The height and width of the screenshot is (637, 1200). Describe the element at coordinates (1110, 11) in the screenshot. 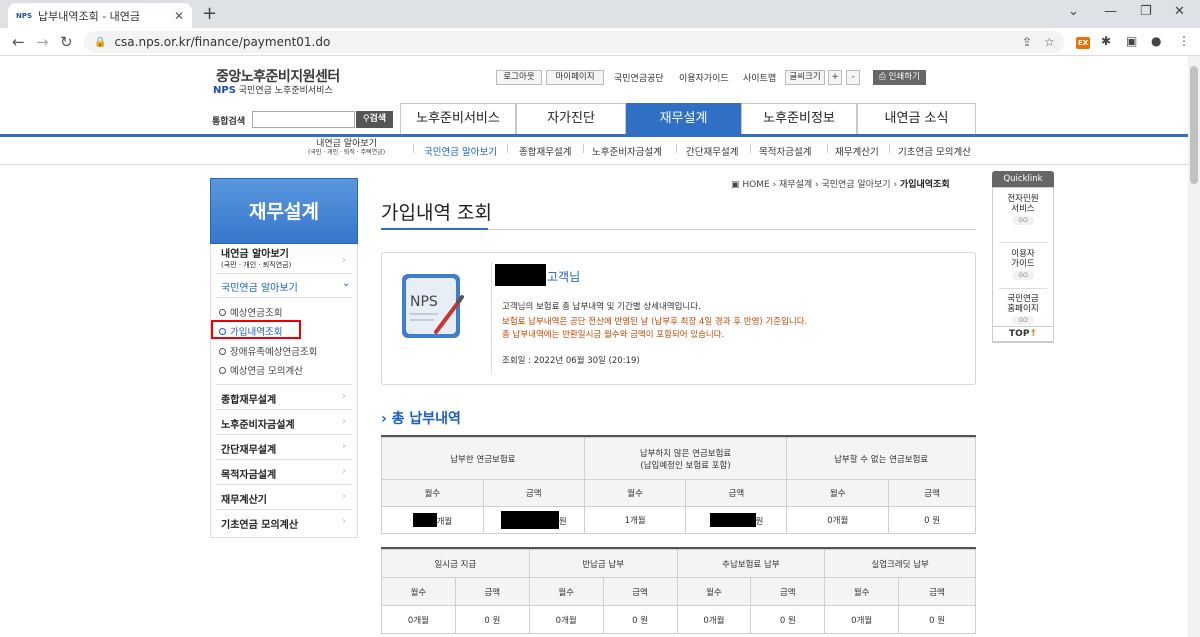

I see `minimize-icon: —` at that location.